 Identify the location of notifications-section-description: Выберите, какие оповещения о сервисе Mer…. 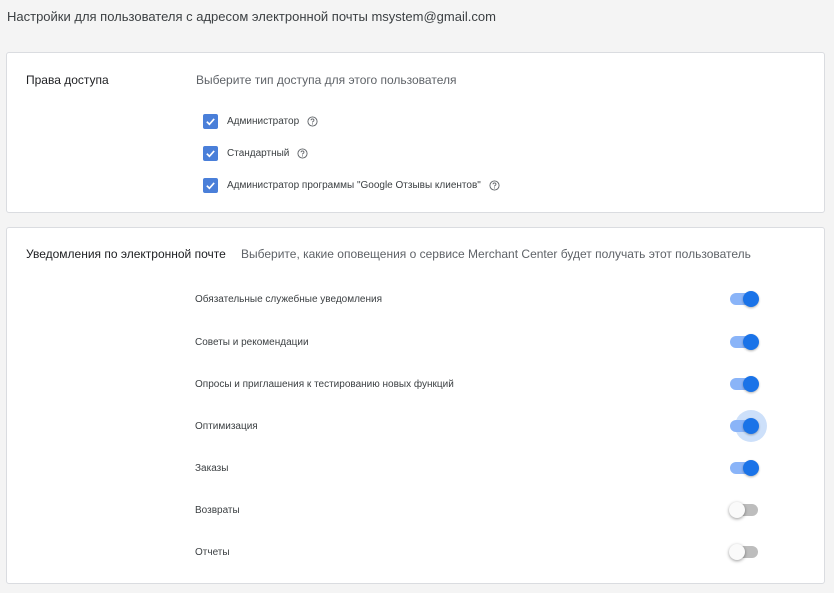
(496, 254).